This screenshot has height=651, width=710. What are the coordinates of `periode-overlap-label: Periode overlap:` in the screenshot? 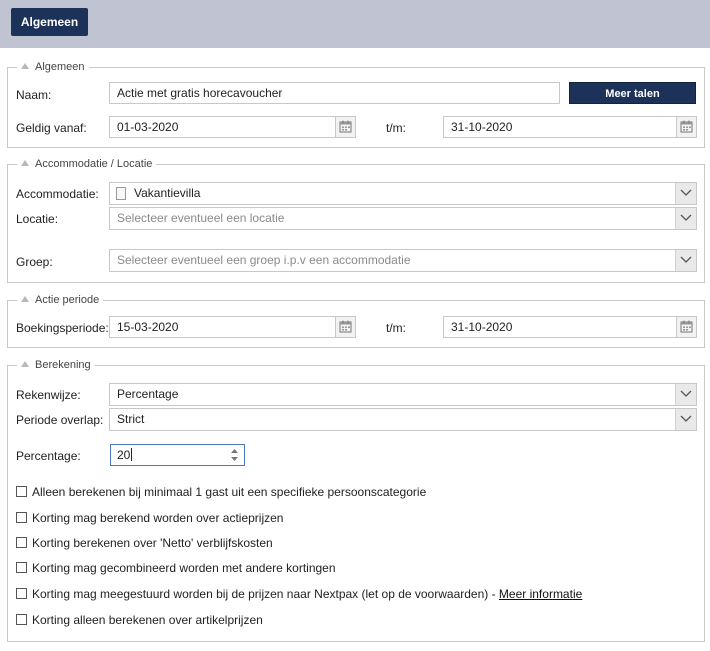 It's located at (60, 420).